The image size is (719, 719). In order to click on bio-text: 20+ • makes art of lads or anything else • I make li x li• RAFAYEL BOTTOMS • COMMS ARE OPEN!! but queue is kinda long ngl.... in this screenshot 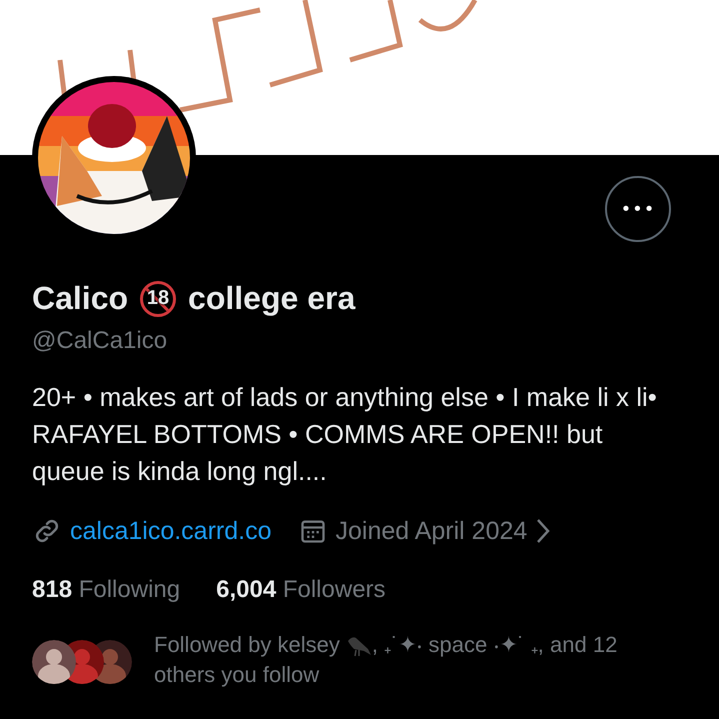, I will do `click(345, 434)`.